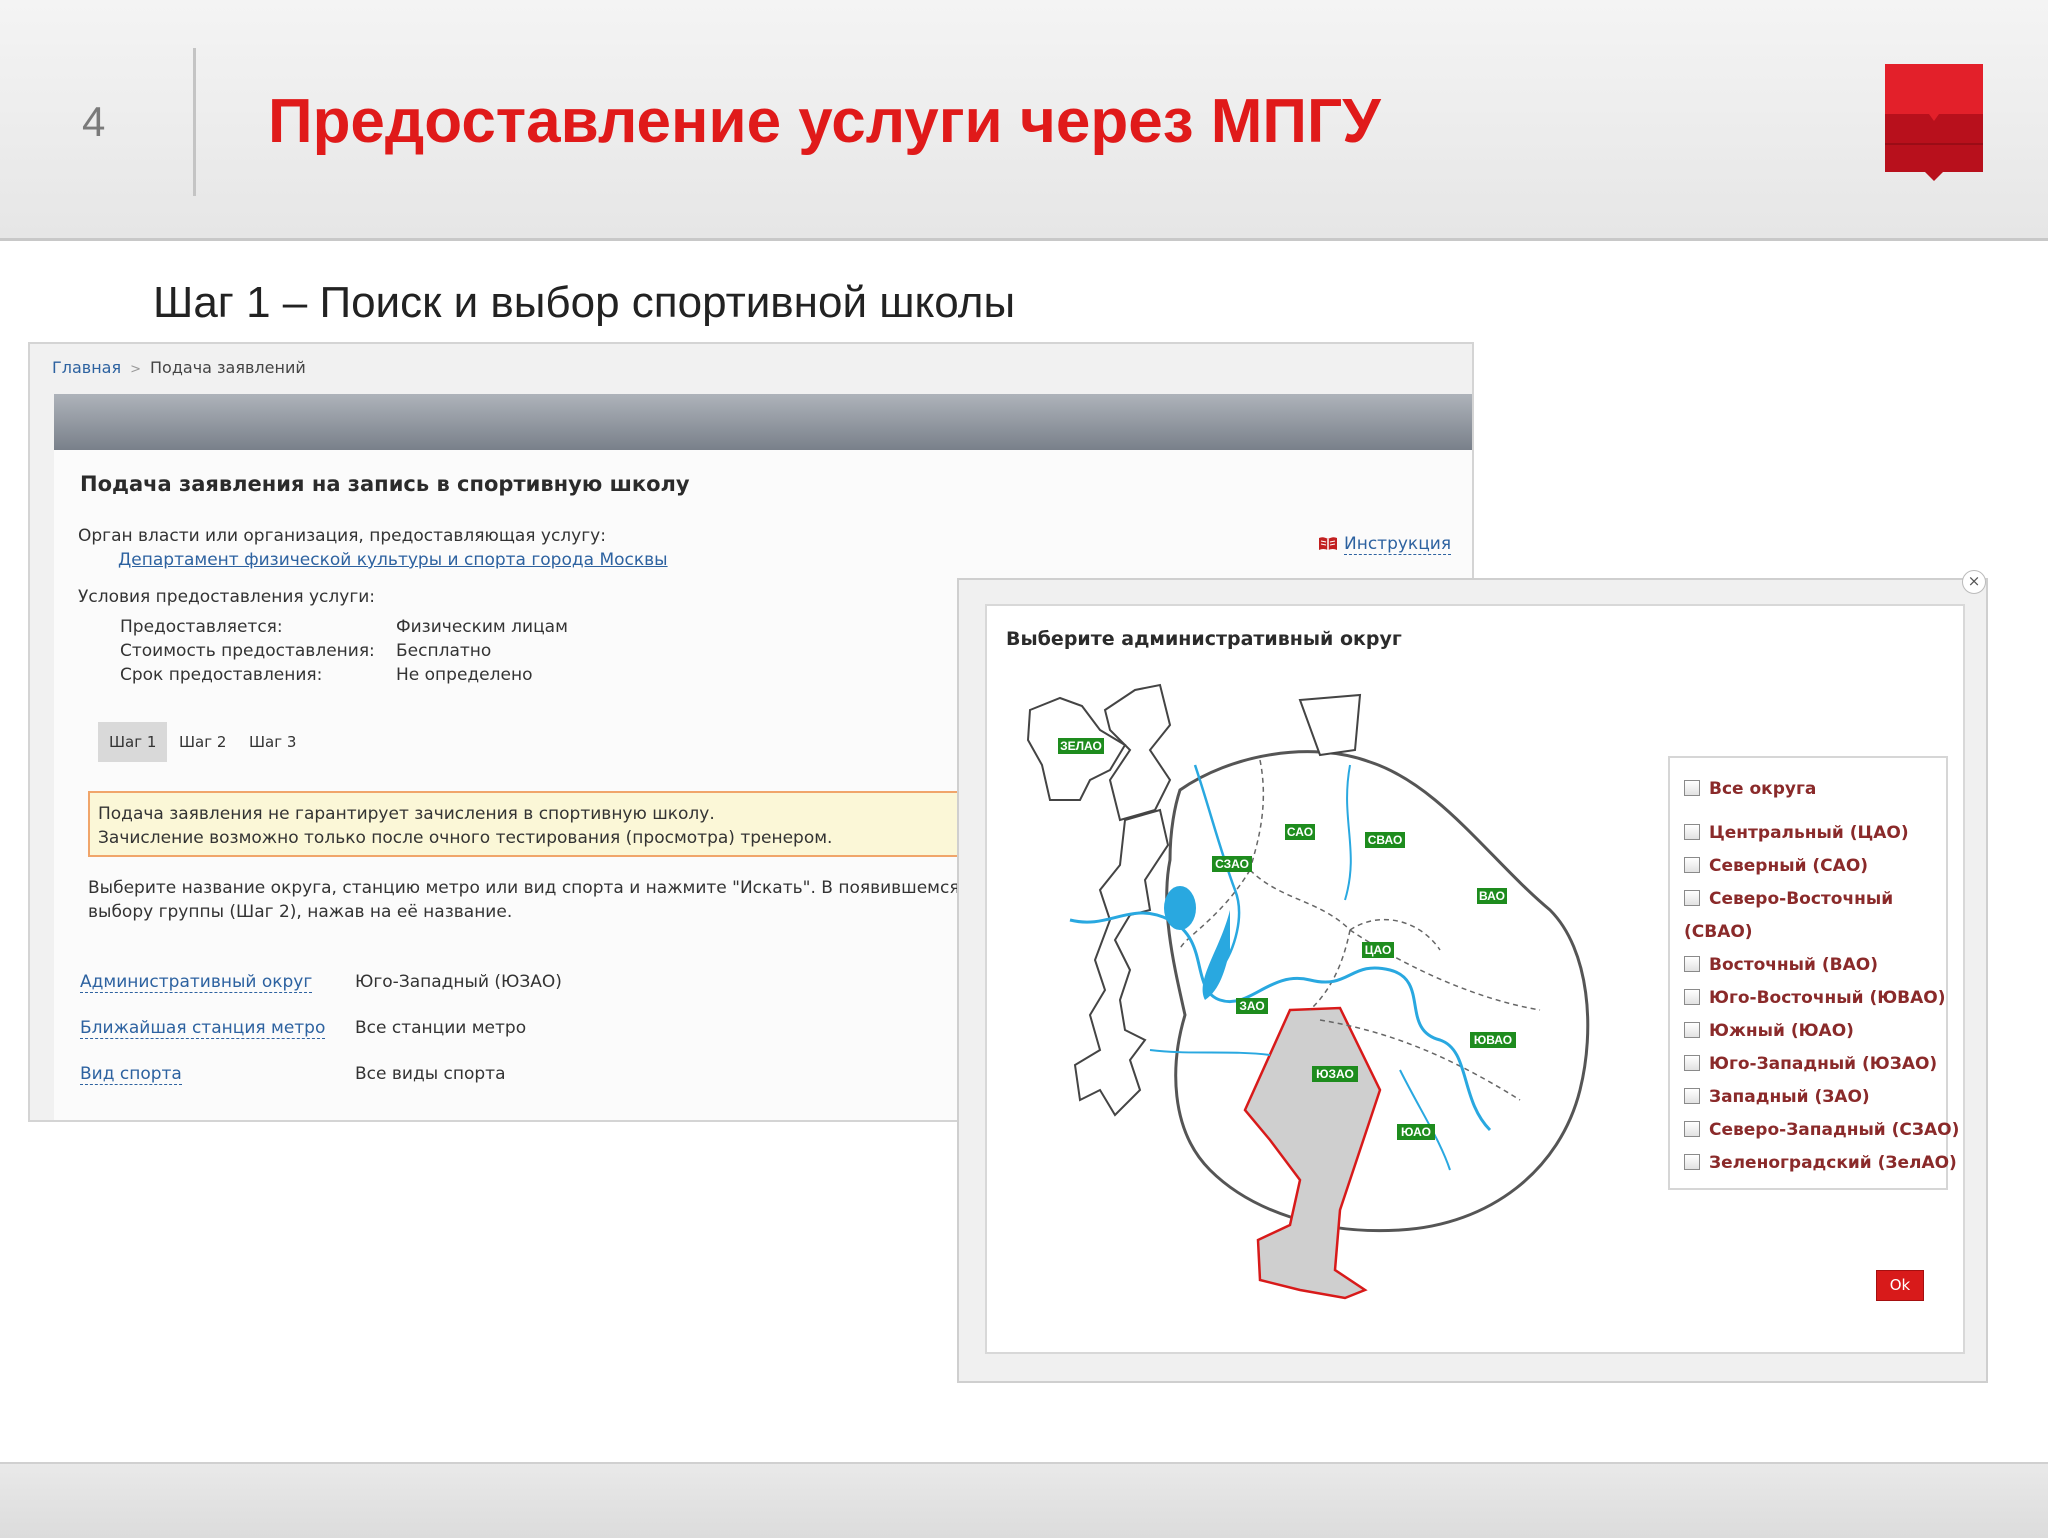  Describe the element at coordinates (1789, 866) in the screenshot. I see `district-option-label: Северный (САО)` at that location.